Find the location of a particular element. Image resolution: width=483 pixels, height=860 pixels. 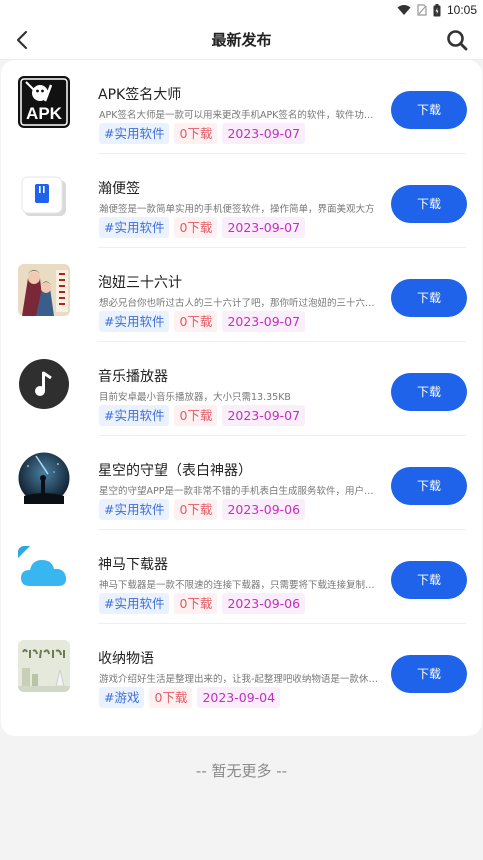

battery-icon is located at coordinates (437, 9).